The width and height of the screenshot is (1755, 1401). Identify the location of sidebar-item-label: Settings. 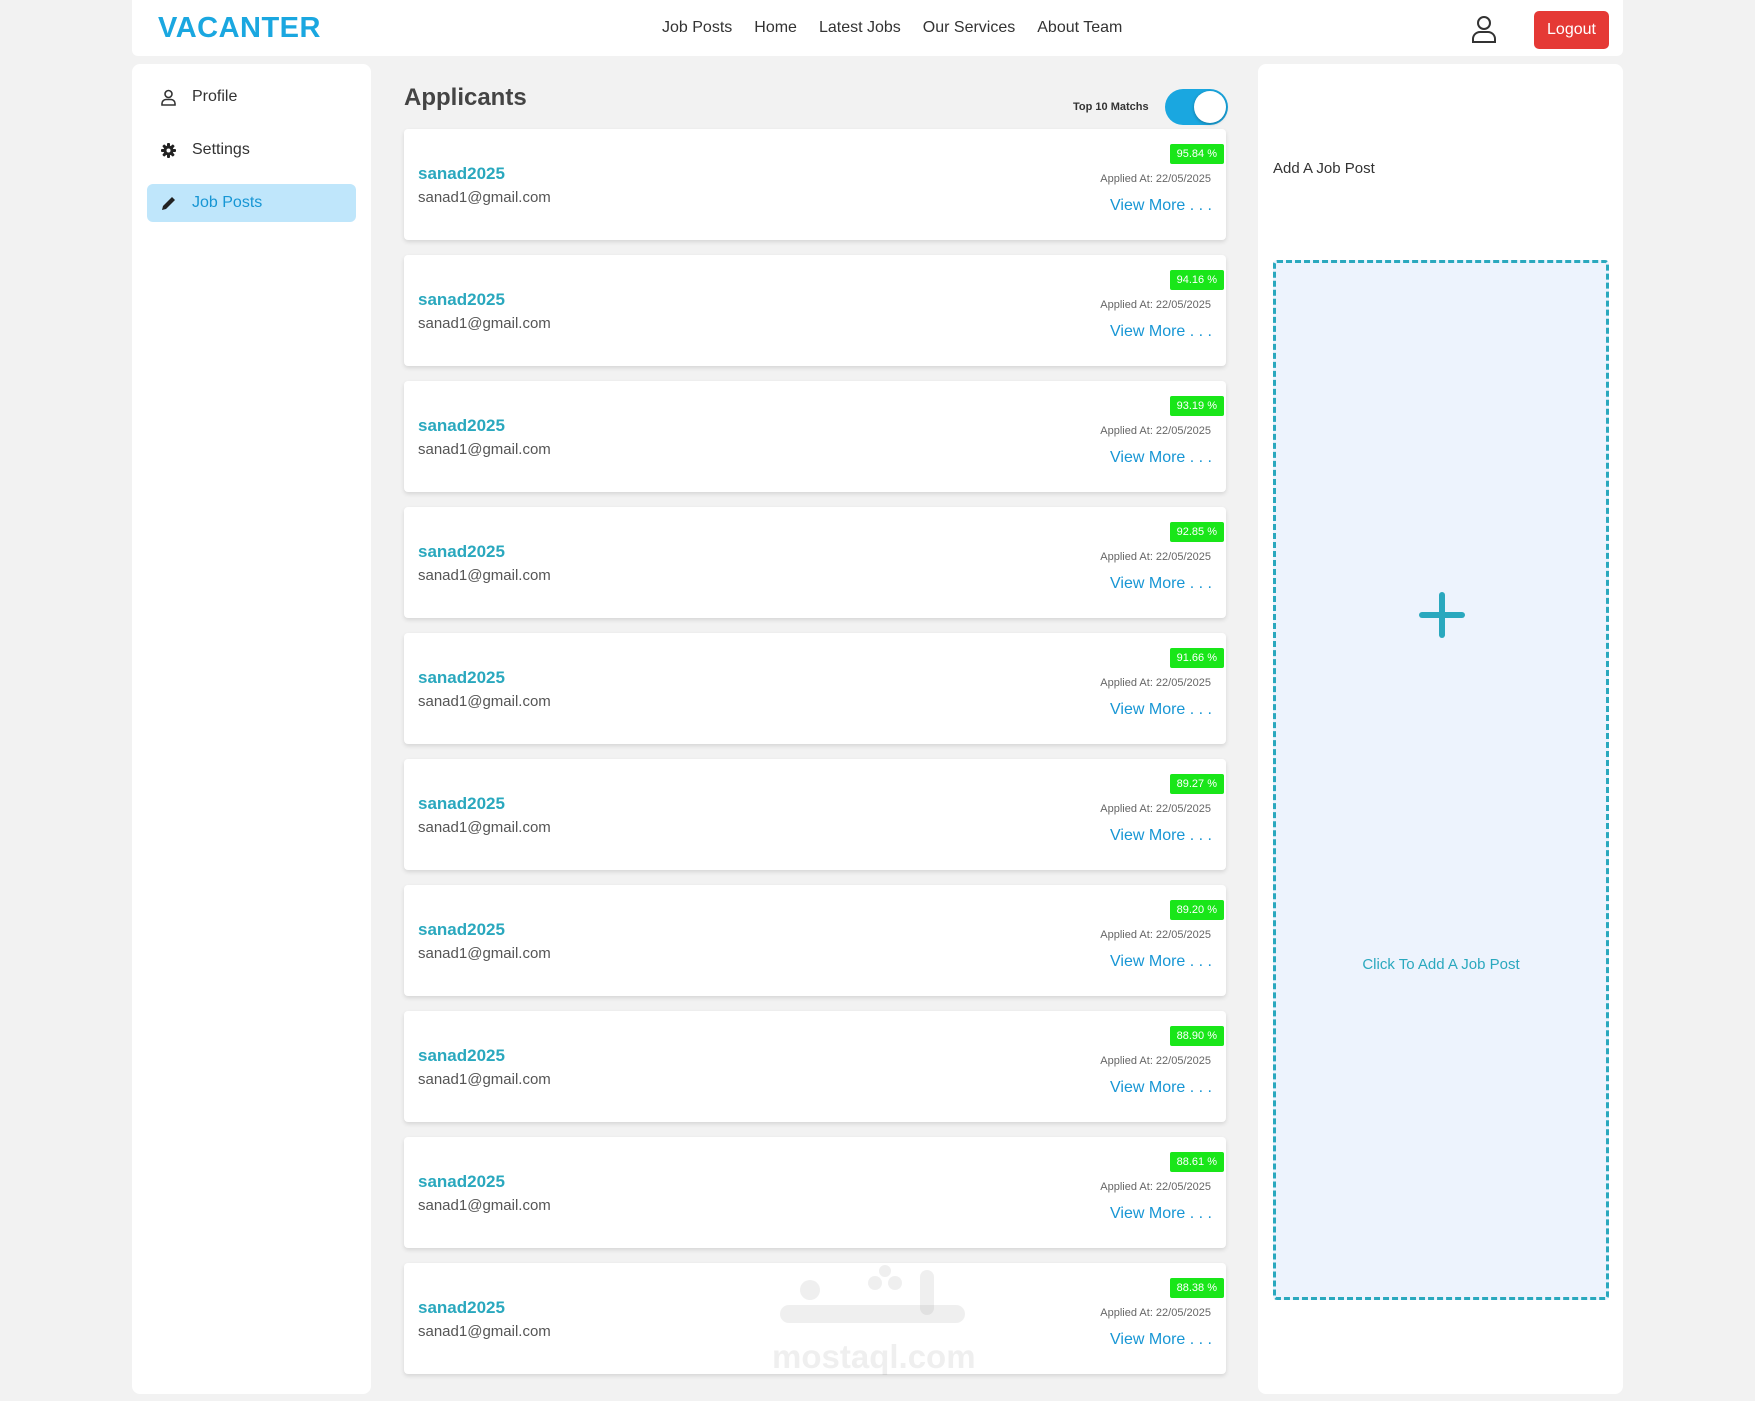
(221, 149).